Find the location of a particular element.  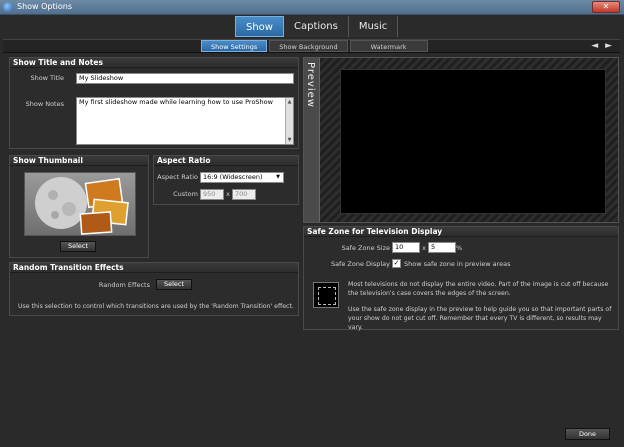

safe-zone-x-label: x is located at coordinates (424, 248).